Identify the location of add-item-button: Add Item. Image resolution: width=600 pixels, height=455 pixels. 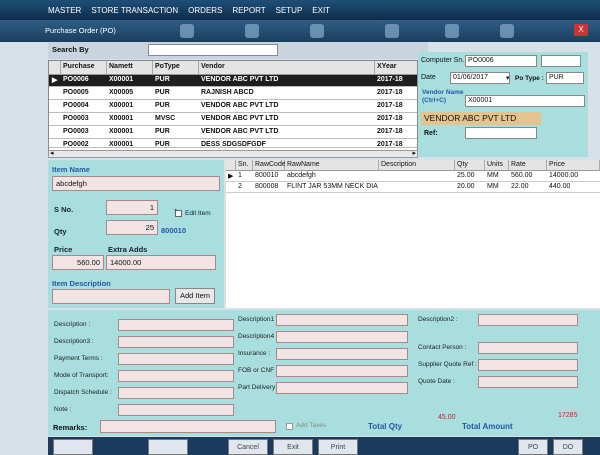
(195, 296).